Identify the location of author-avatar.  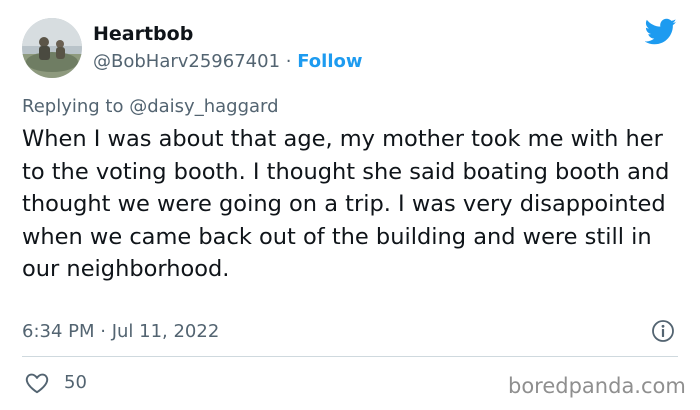
(52, 48).